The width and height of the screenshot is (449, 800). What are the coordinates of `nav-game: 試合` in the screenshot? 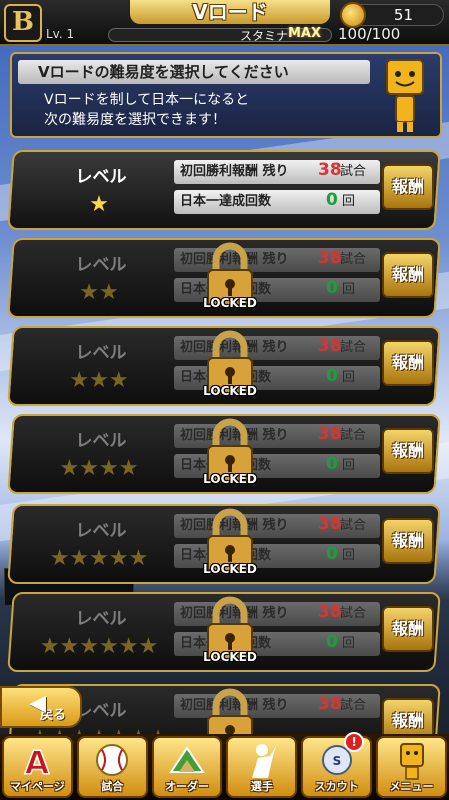 It's located at (112, 767).